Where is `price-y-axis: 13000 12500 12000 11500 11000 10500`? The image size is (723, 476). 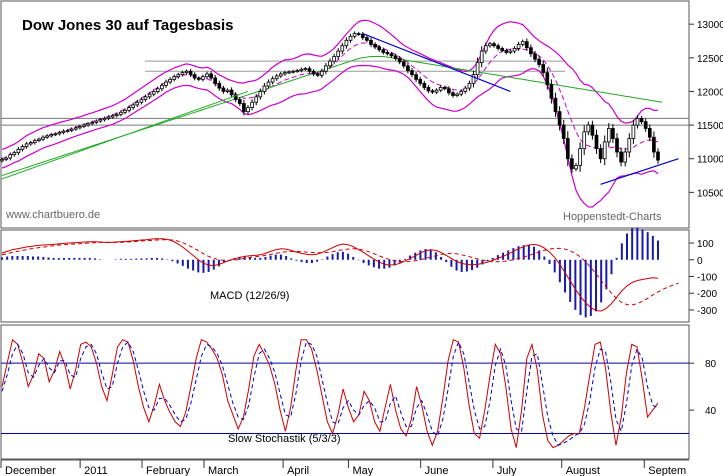 price-y-axis: 13000 12500 12000 11500 11000 10500 is located at coordinates (706, 109).